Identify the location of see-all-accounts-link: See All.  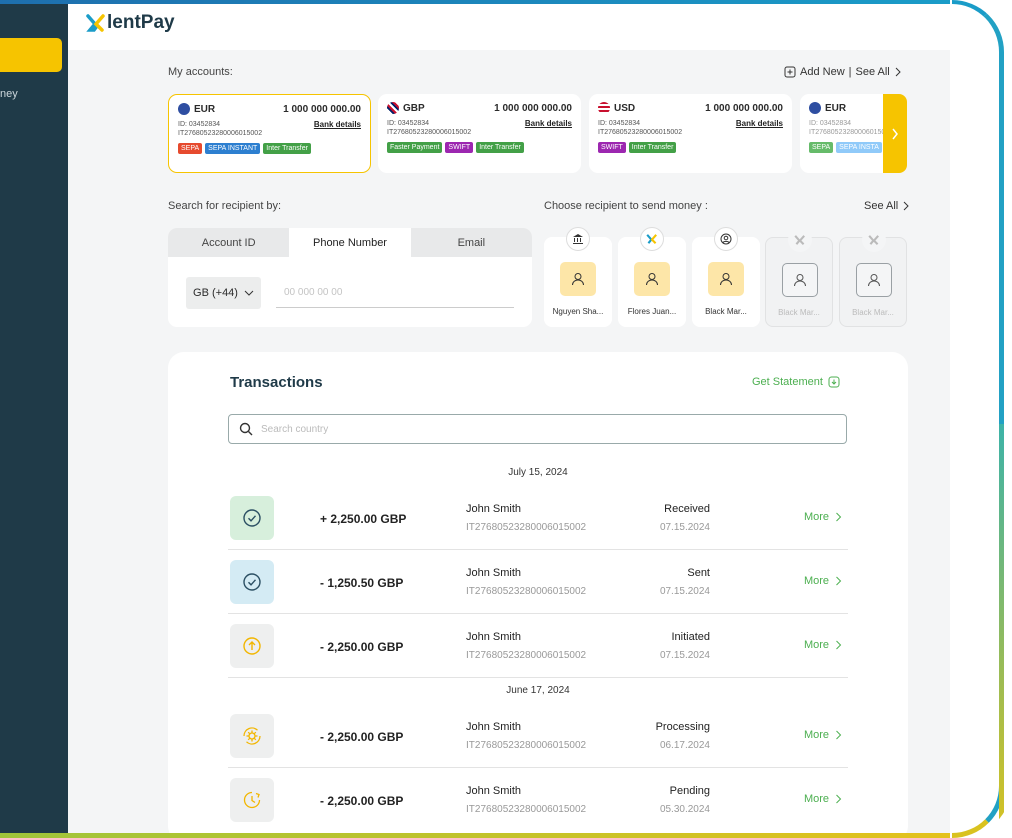
(873, 72).